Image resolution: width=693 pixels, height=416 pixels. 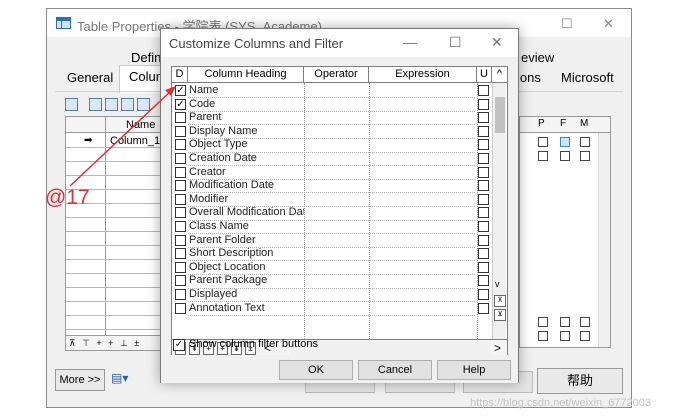 What do you see at coordinates (246, 90) in the screenshot?
I see `column-heading-cell: Name` at bounding box center [246, 90].